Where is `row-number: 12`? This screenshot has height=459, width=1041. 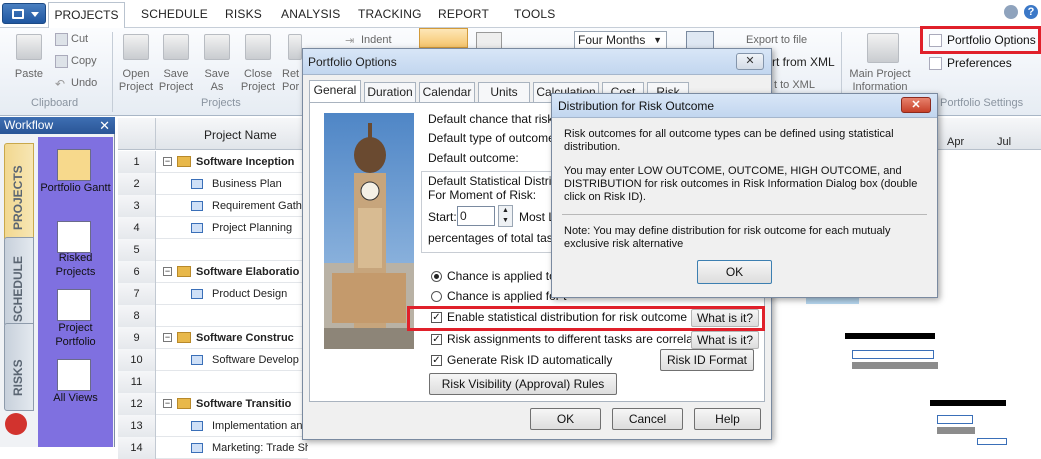 row-number: 12 is located at coordinates (137, 404).